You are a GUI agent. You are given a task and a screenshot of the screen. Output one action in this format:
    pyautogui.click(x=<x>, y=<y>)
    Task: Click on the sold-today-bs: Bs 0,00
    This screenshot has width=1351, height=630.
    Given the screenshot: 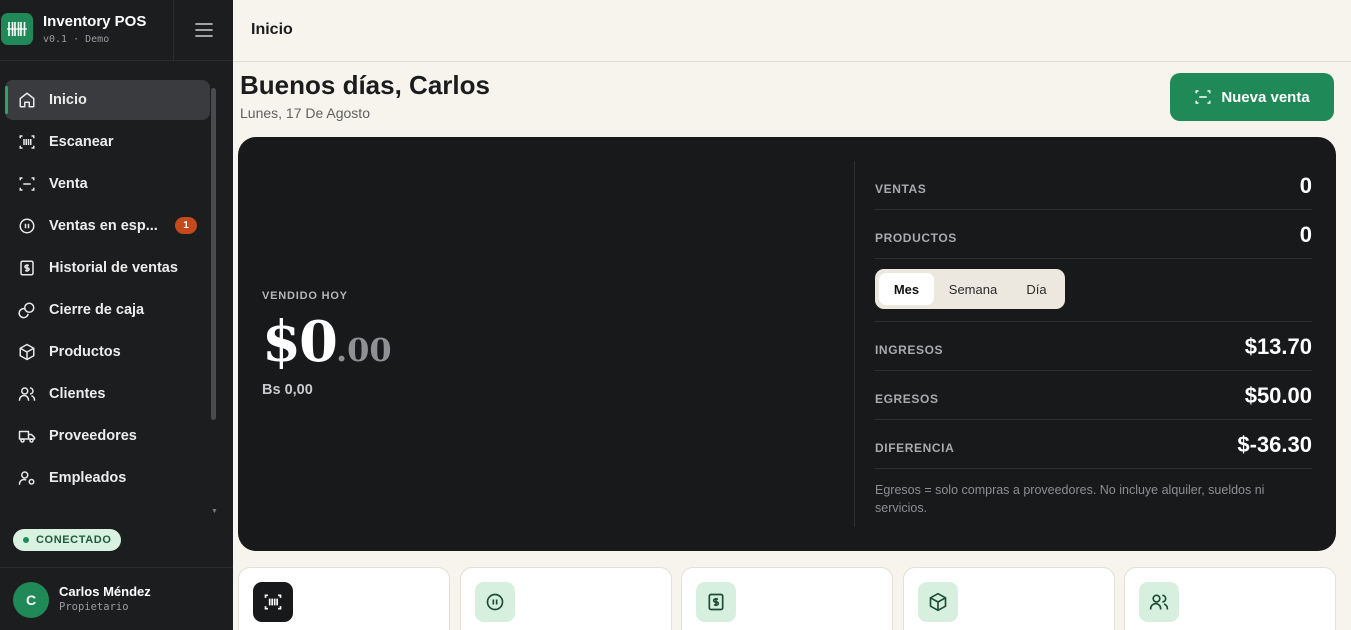 What is the action you would take?
    pyautogui.click(x=287, y=390)
    